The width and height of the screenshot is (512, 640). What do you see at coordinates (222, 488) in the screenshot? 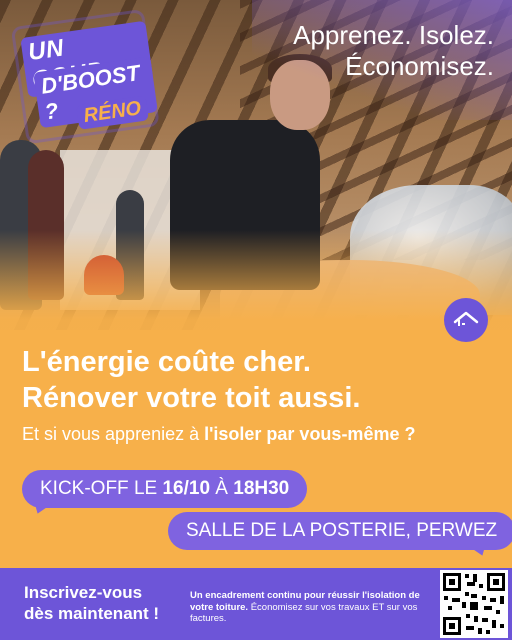
I see `kickoff-at: À` at bounding box center [222, 488].